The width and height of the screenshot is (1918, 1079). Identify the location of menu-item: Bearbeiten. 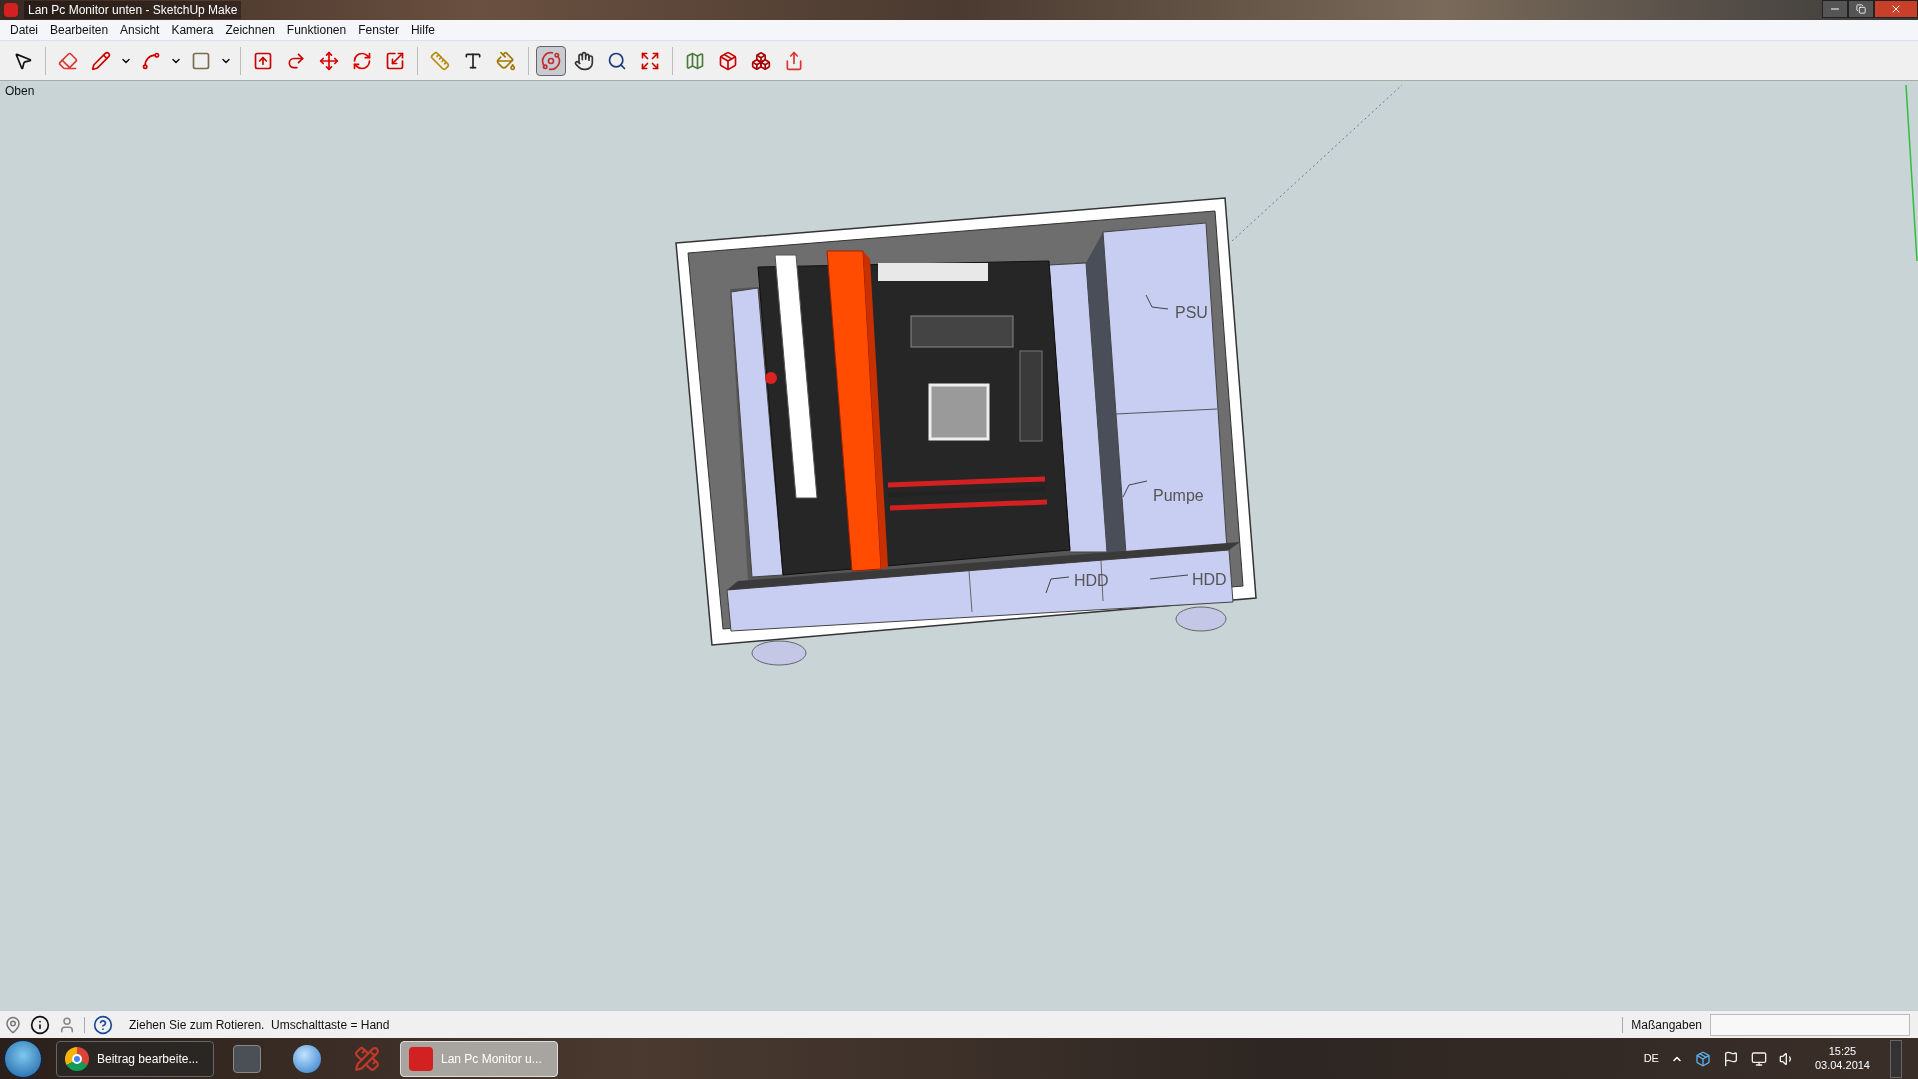
(79, 30).